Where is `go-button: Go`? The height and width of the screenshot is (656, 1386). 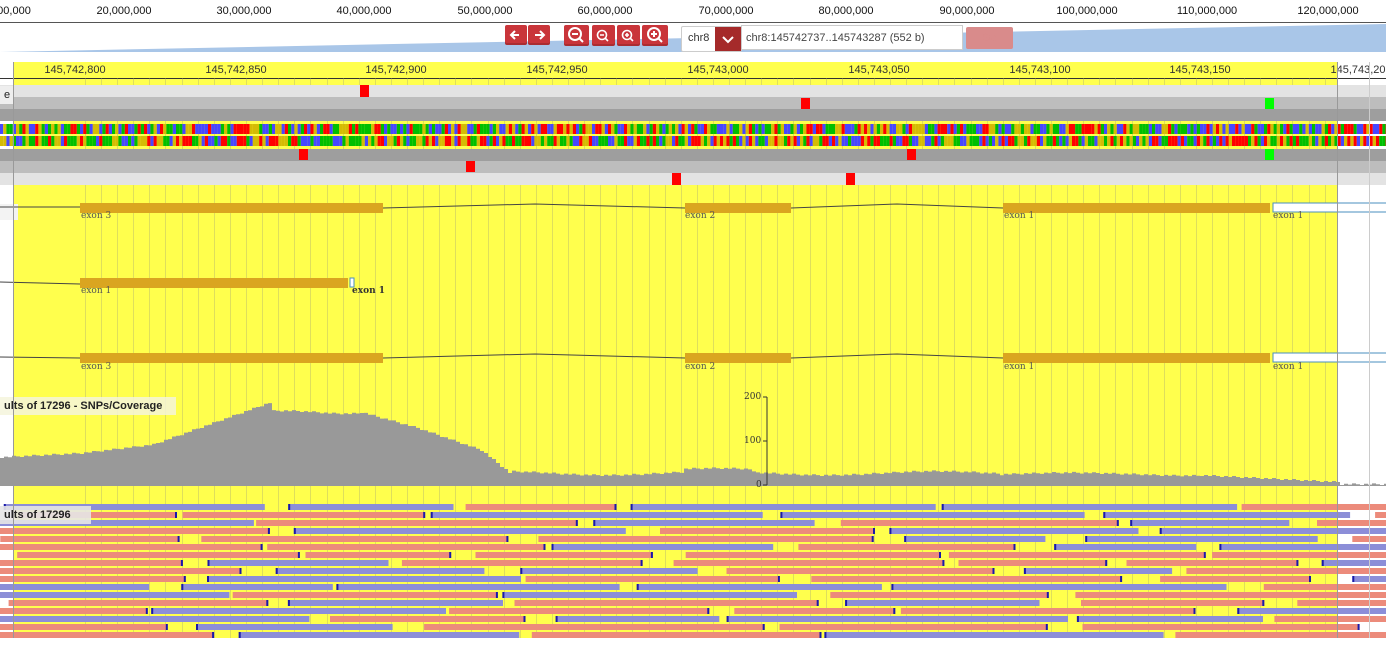 go-button: Go is located at coordinates (989, 38).